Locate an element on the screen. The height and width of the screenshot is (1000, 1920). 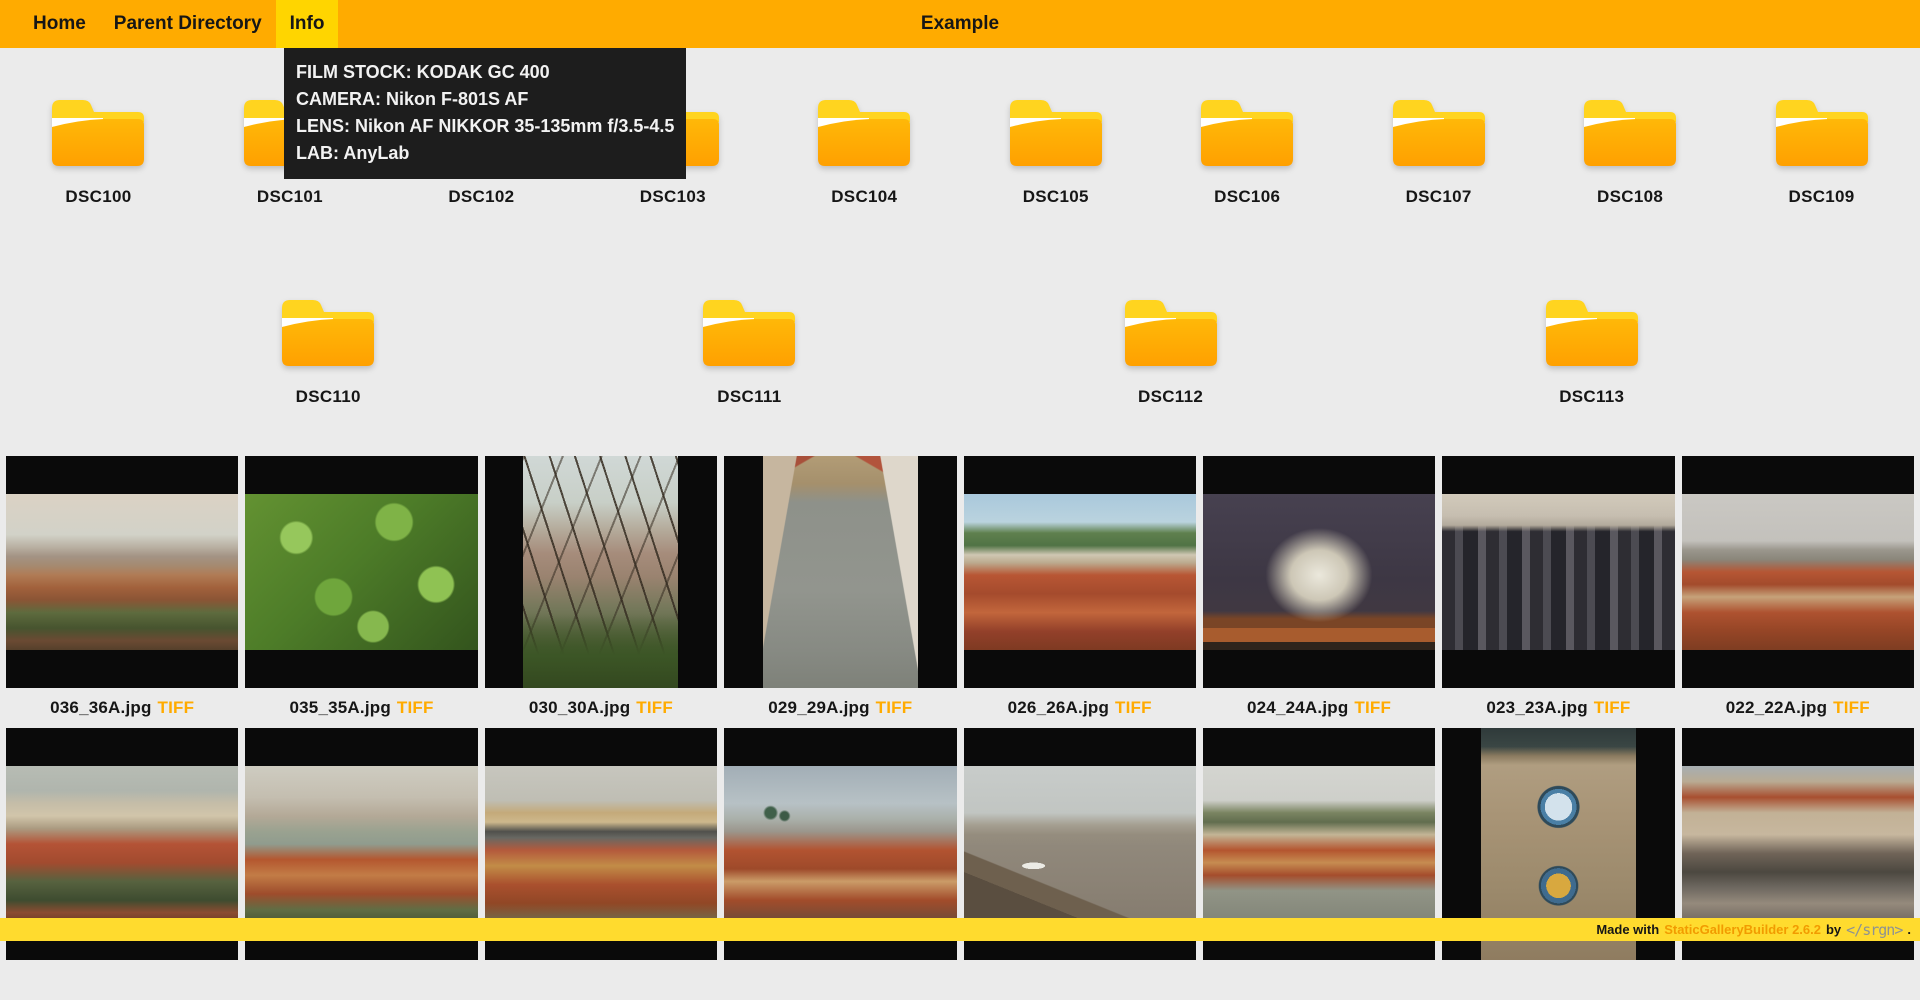
folder-item: DSC105 is located at coordinates (1056, 151).